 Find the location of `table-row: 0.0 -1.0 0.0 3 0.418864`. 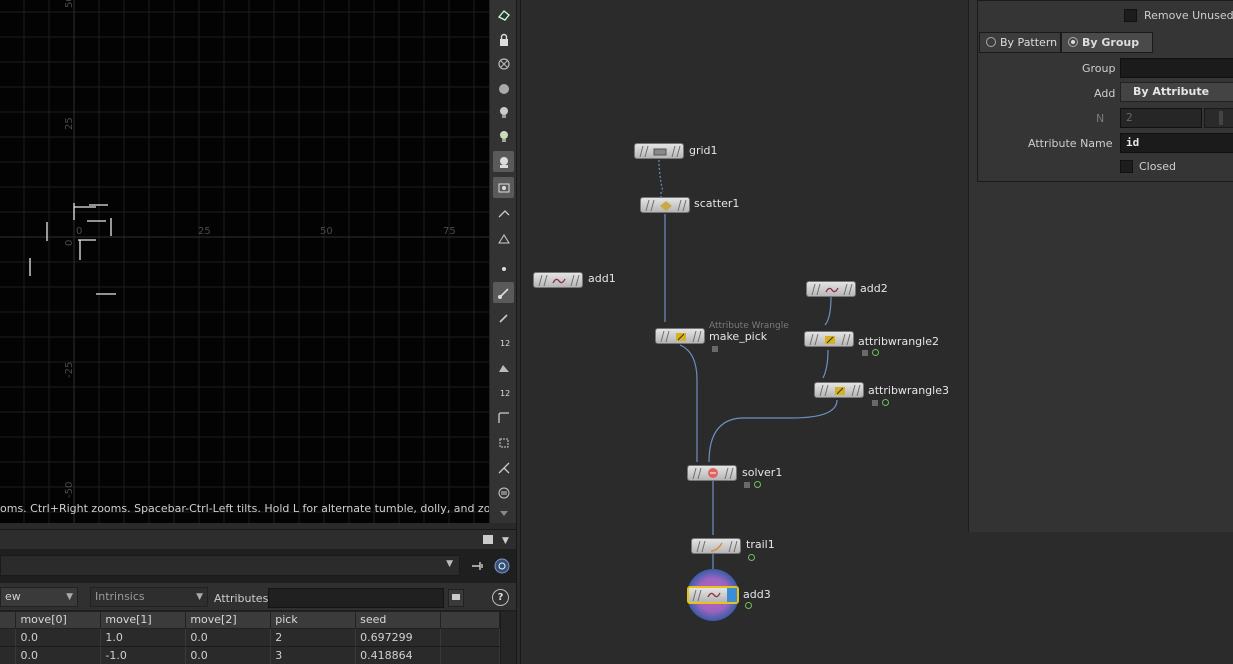

table-row: 0.0 -1.0 0.0 3 0.418864 is located at coordinates (250, 655).